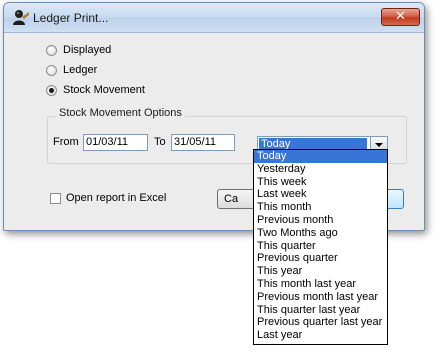 The height and width of the screenshot is (361, 447). What do you see at coordinates (320, 194) in the screenshot?
I see `dropdown-option: Last week` at bounding box center [320, 194].